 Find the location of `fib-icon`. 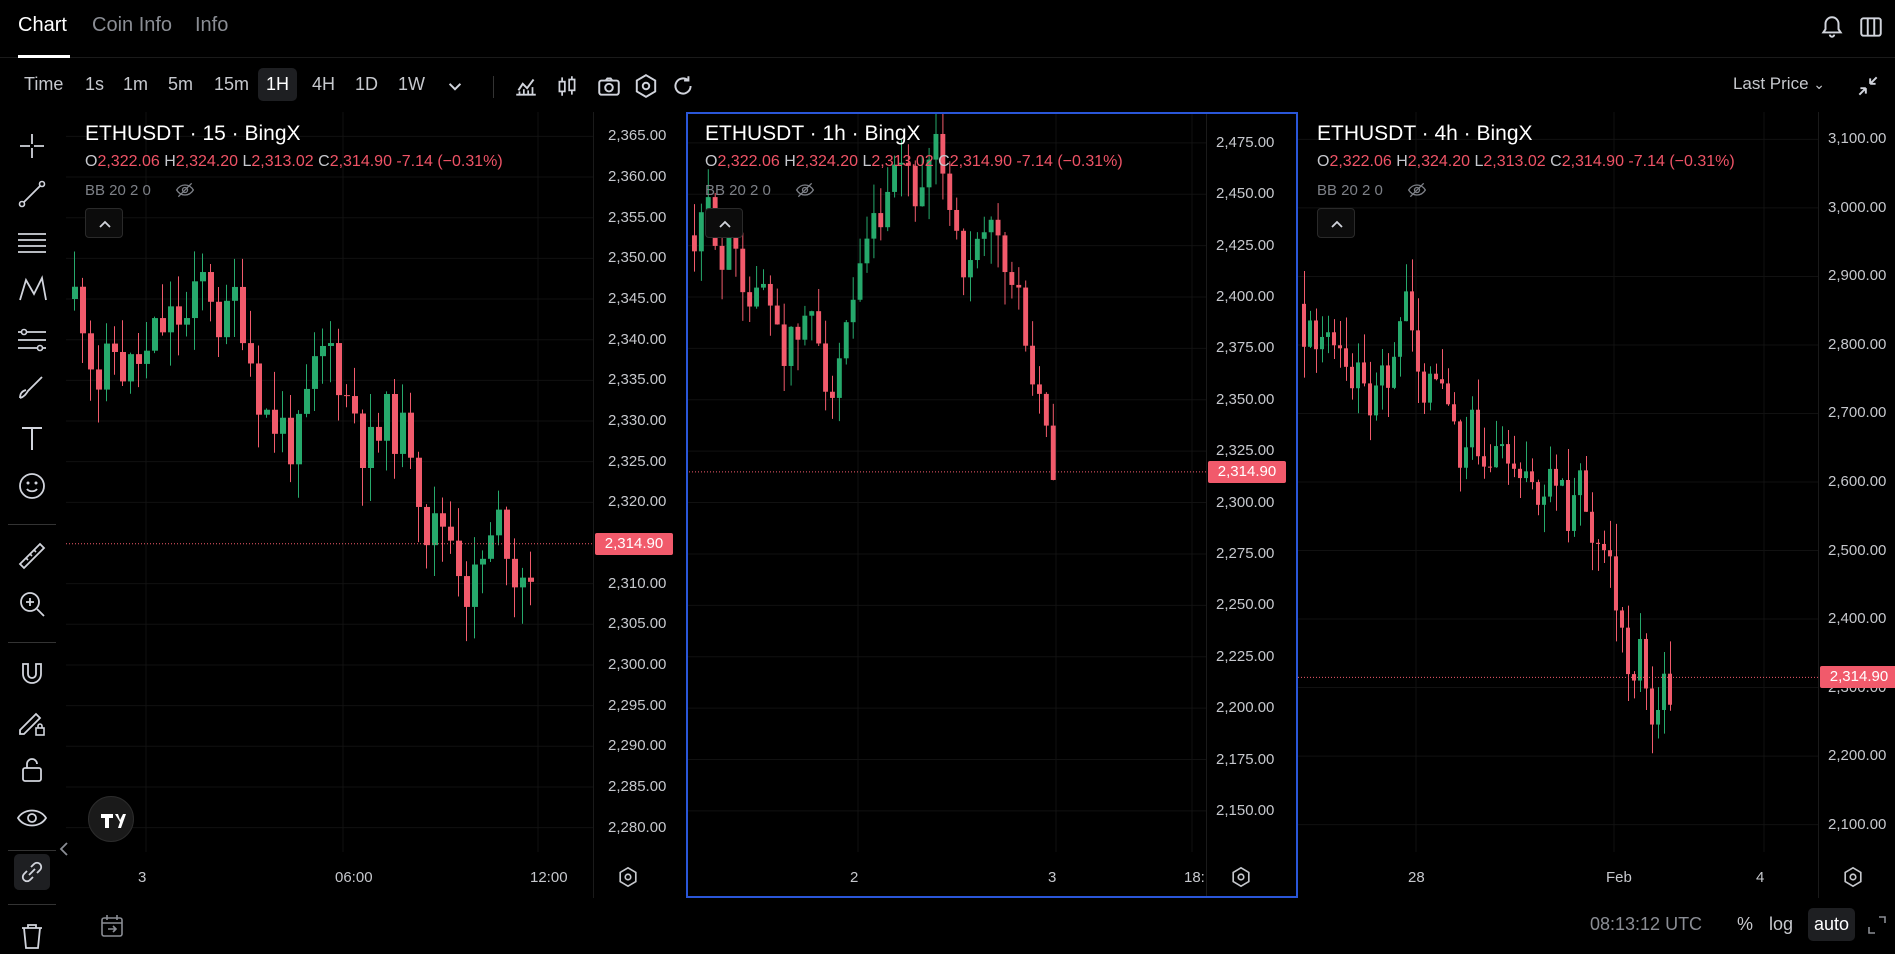

fib-icon is located at coordinates (32, 340).